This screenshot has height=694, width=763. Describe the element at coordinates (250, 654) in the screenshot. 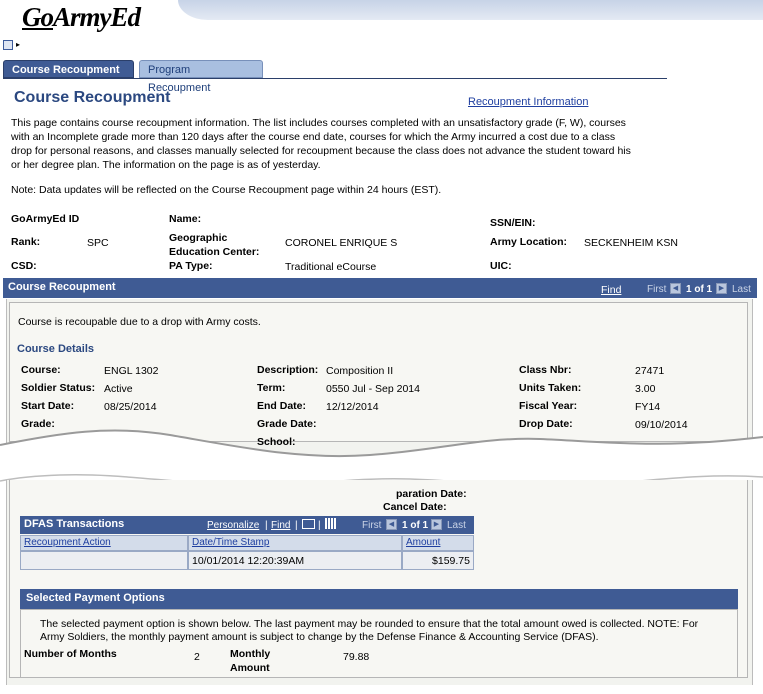

I see `monthly-amount-label-1: Monthly` at that location.